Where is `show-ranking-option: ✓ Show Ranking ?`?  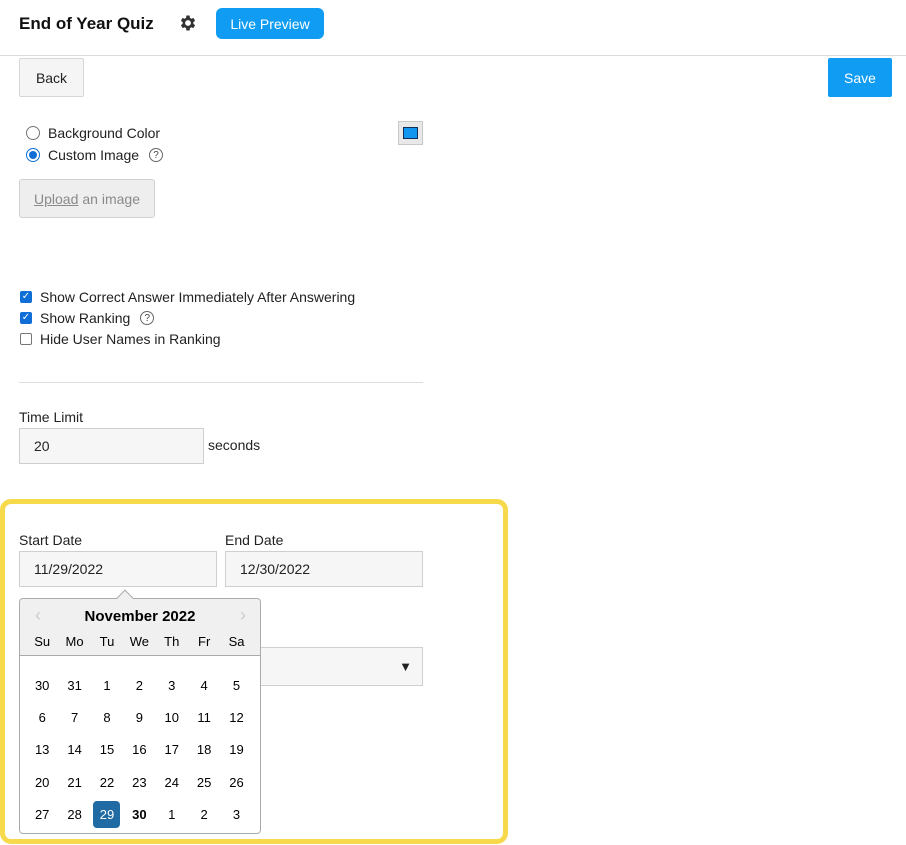 show-ranking-option: ✓ Show Ranking ? is located at coordinates (87, 318).